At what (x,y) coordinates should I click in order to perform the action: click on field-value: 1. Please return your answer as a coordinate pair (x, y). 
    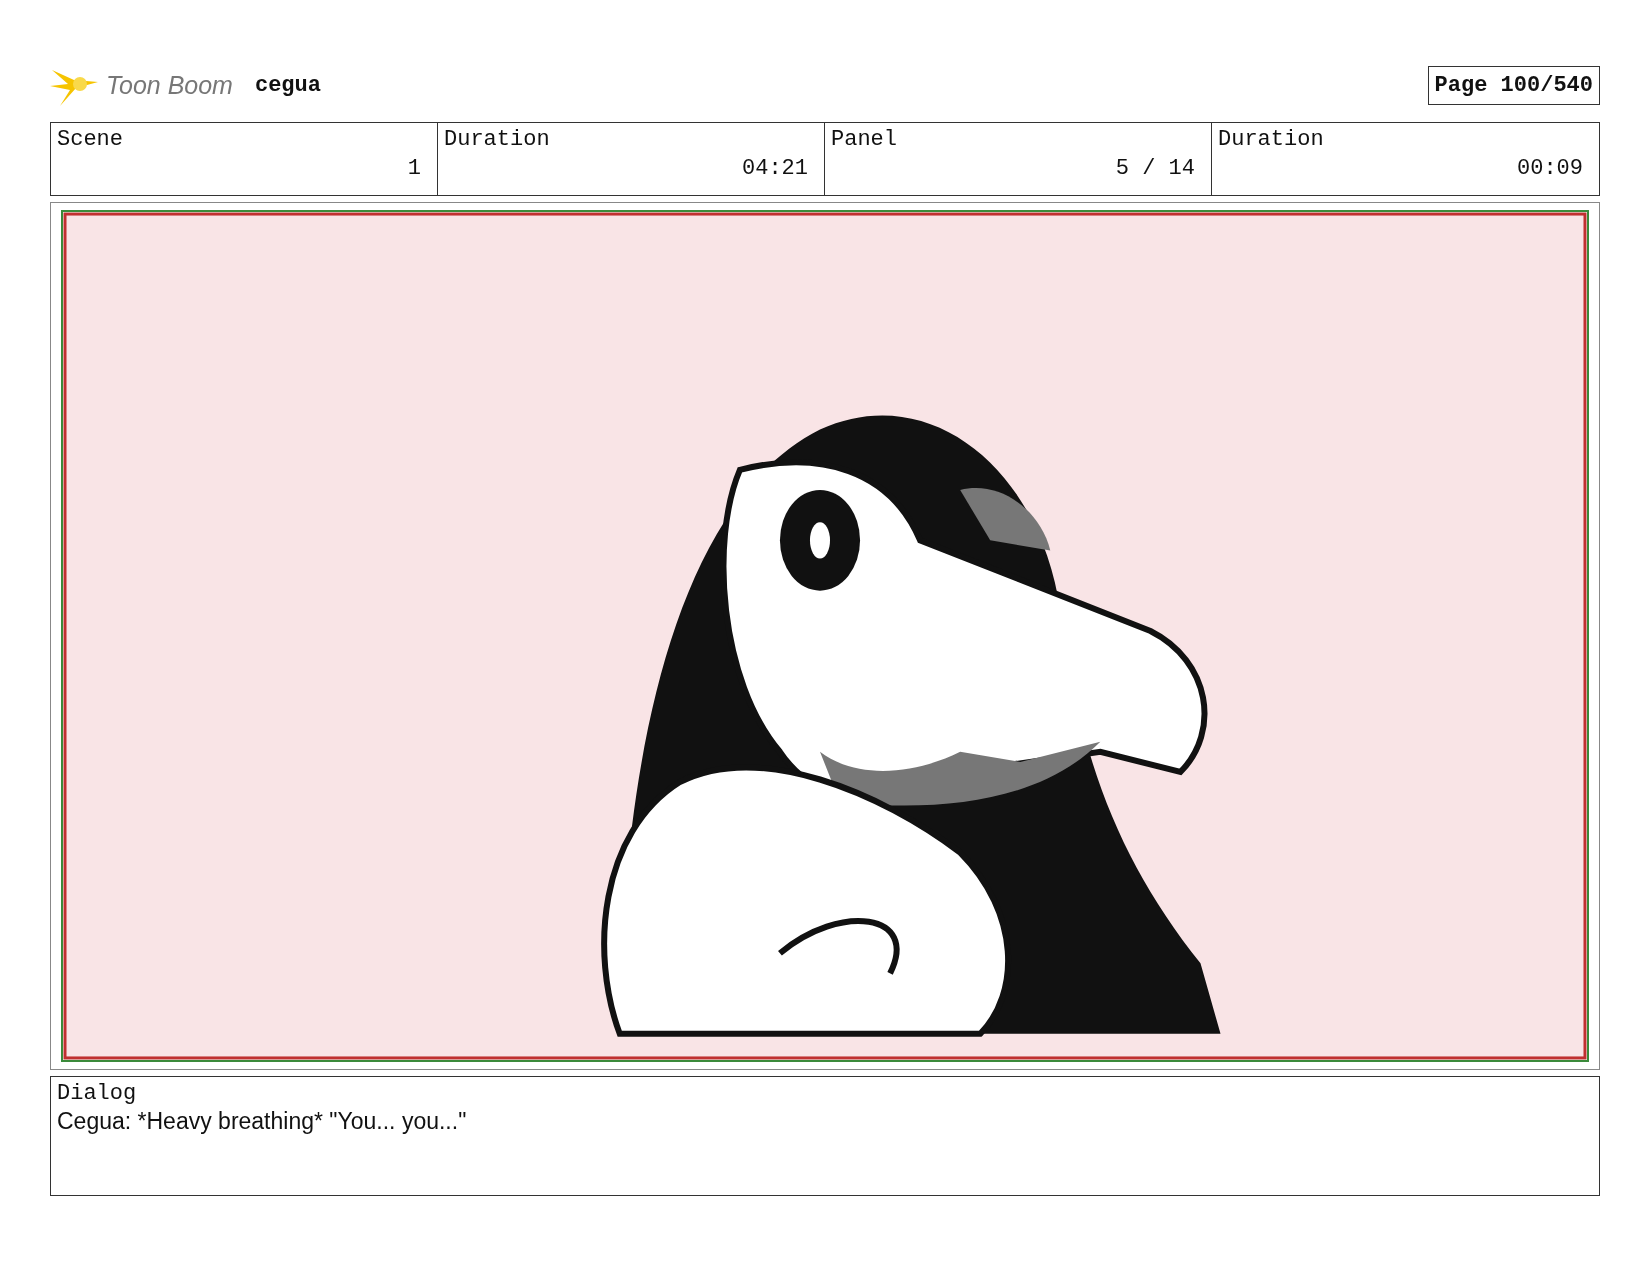
    Looking at the image, I should click on (413, 168).